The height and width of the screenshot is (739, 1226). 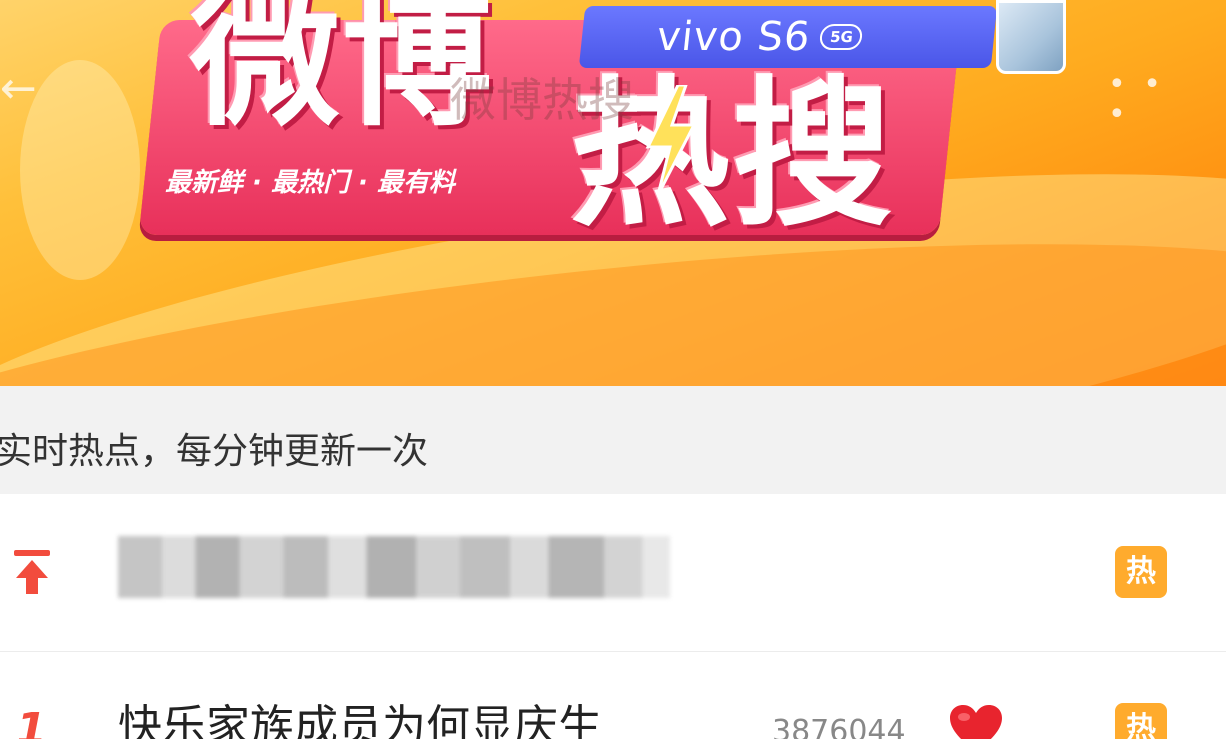 I want to click on back-arrow-icon: ←, so click(x=35, y=89).